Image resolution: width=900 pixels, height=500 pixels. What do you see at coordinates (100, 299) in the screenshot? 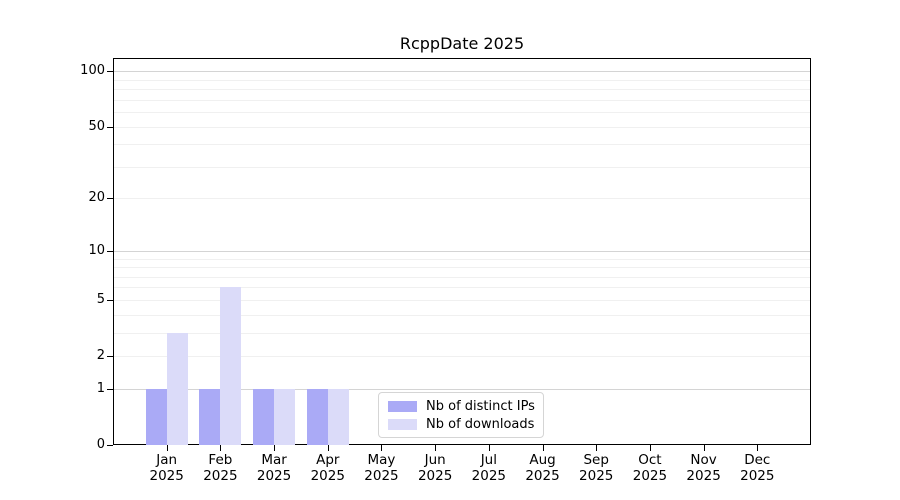
I see `y-tick-label: 5` at bounding box center [100, 299].